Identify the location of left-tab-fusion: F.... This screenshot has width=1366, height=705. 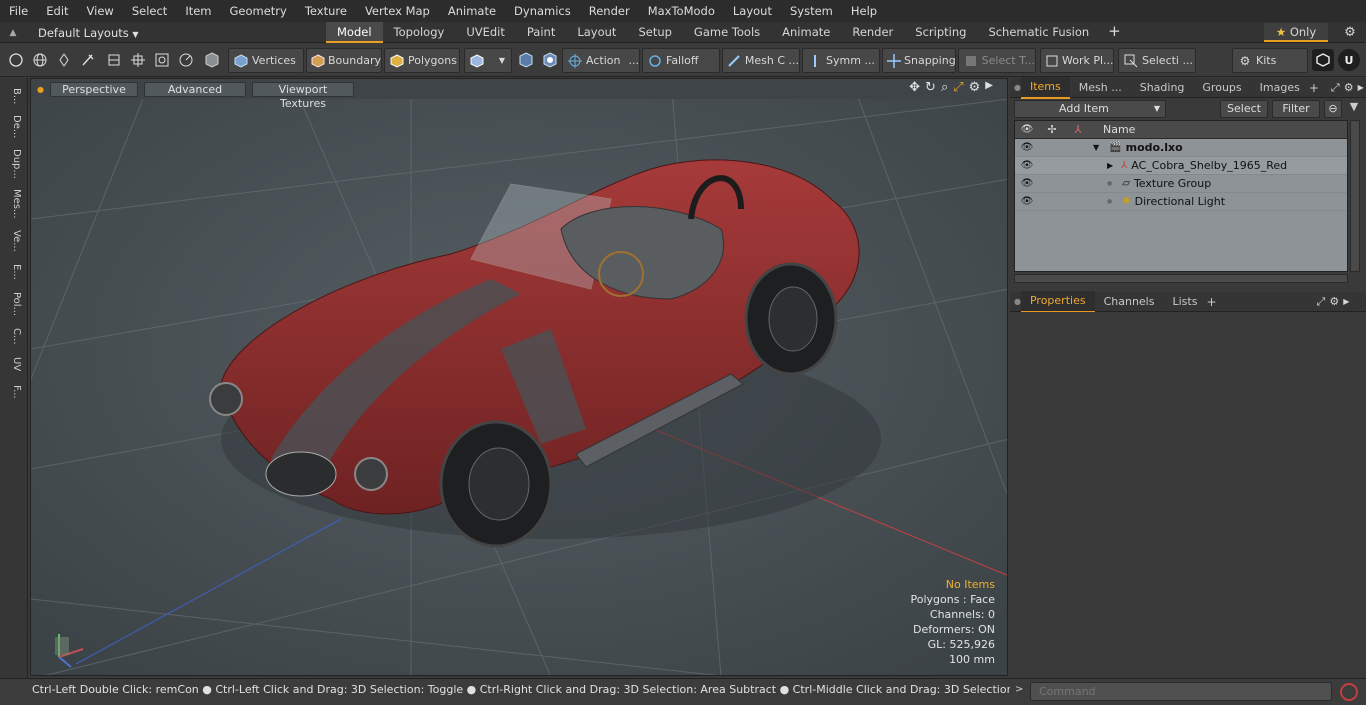
(13, 392).